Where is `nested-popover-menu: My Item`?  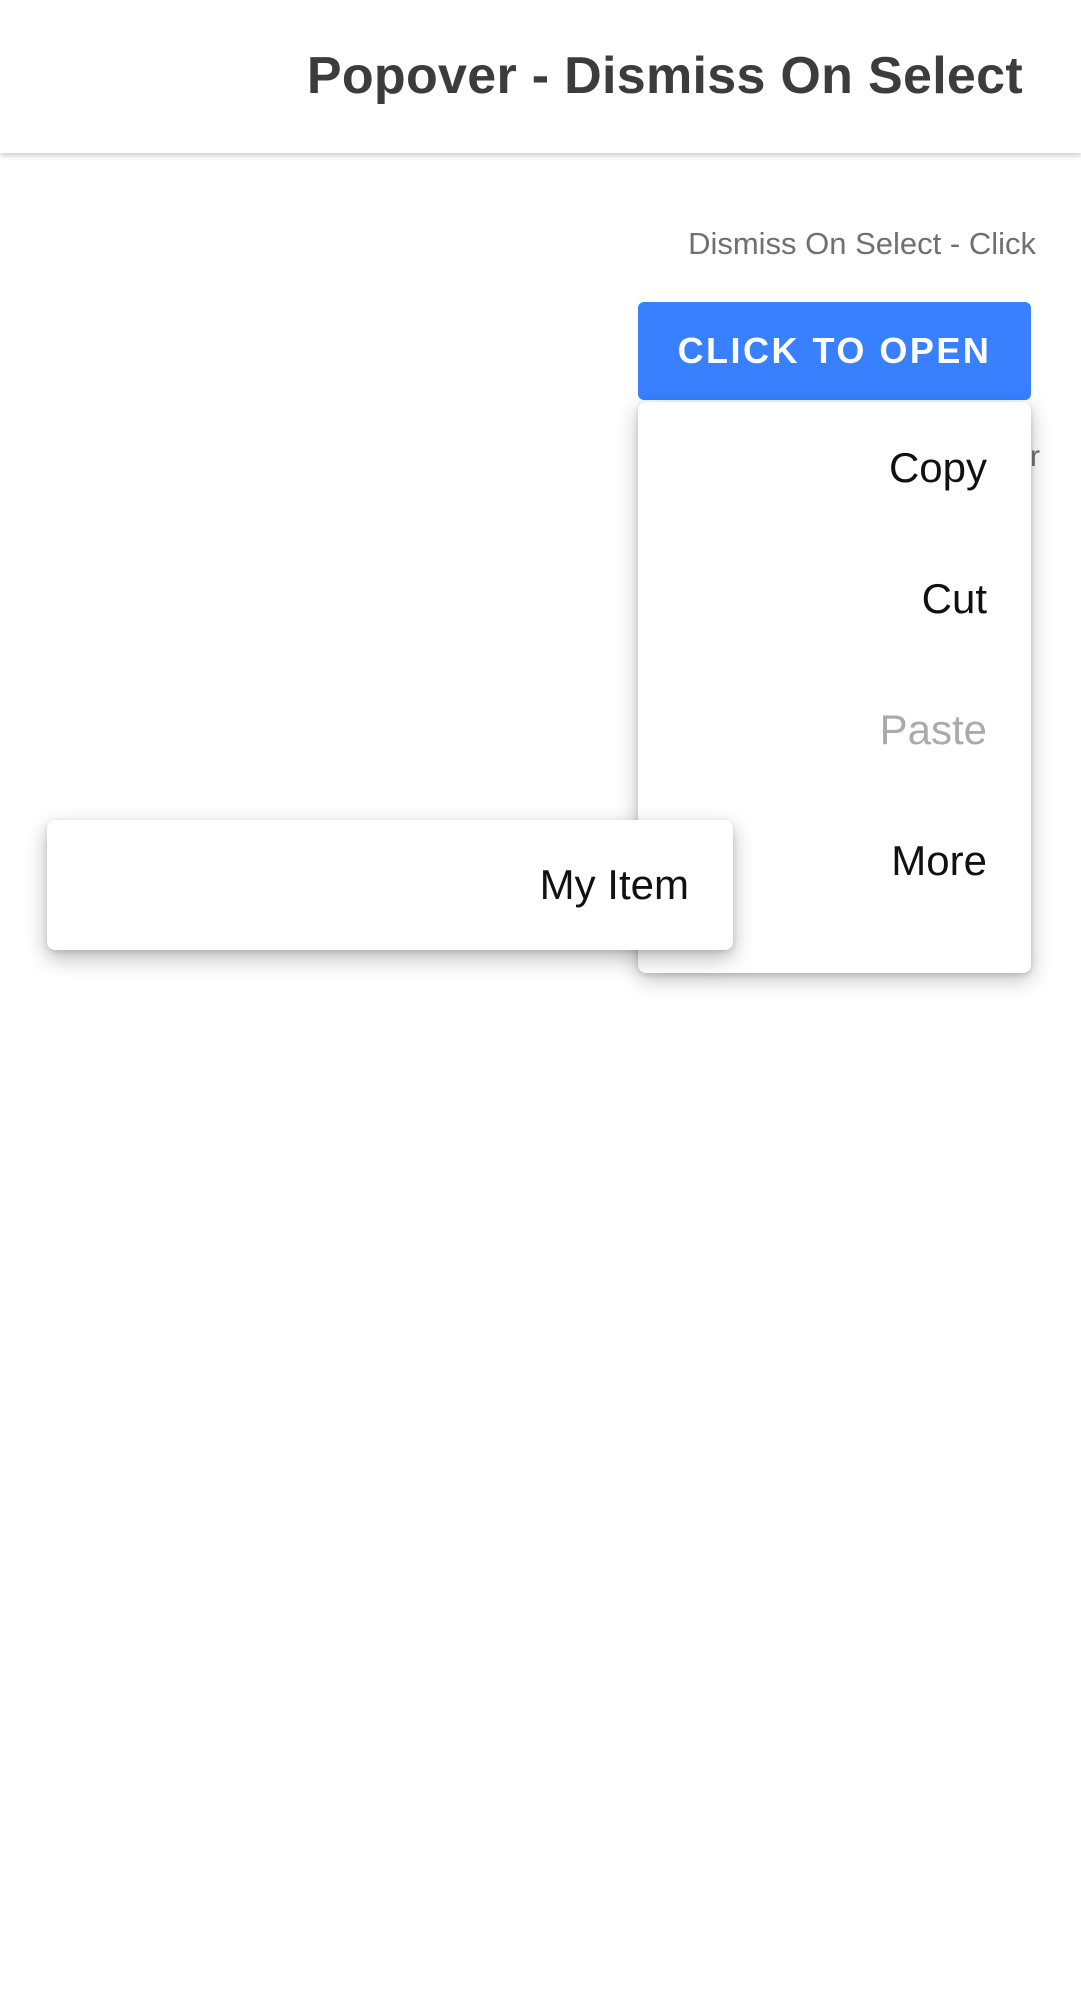 nested-popover-menu: My Item is located at coordinates (390, 885).